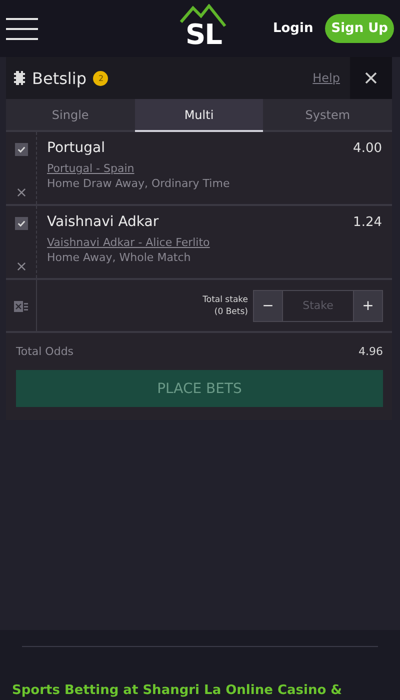 The image size is (400, 700). I want to click on odds-value: 4.00, so click(367, 148).